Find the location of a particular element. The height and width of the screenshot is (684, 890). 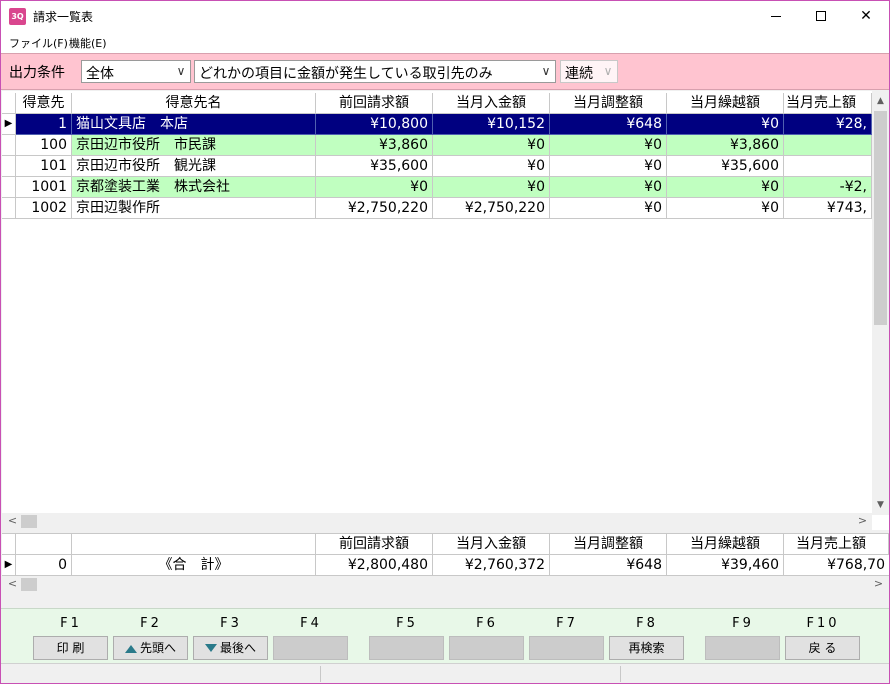

column-header-code: 得意先 is located at coordinates (44, 103).